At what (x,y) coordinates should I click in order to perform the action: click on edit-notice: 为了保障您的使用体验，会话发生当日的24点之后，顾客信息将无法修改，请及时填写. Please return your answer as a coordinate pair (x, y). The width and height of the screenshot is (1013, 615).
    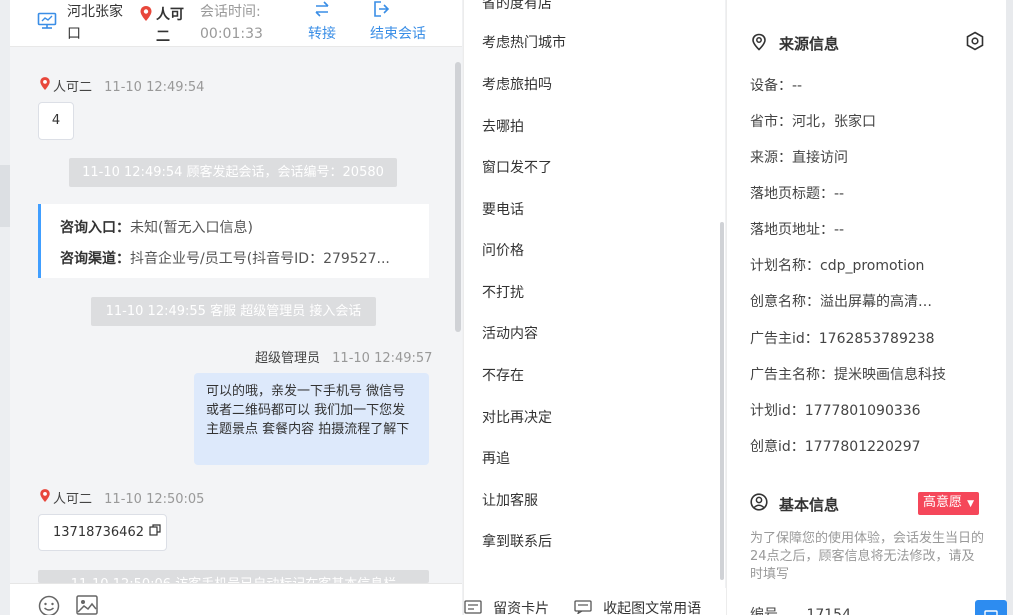
    Looking at the image, I should click on (867, 556).